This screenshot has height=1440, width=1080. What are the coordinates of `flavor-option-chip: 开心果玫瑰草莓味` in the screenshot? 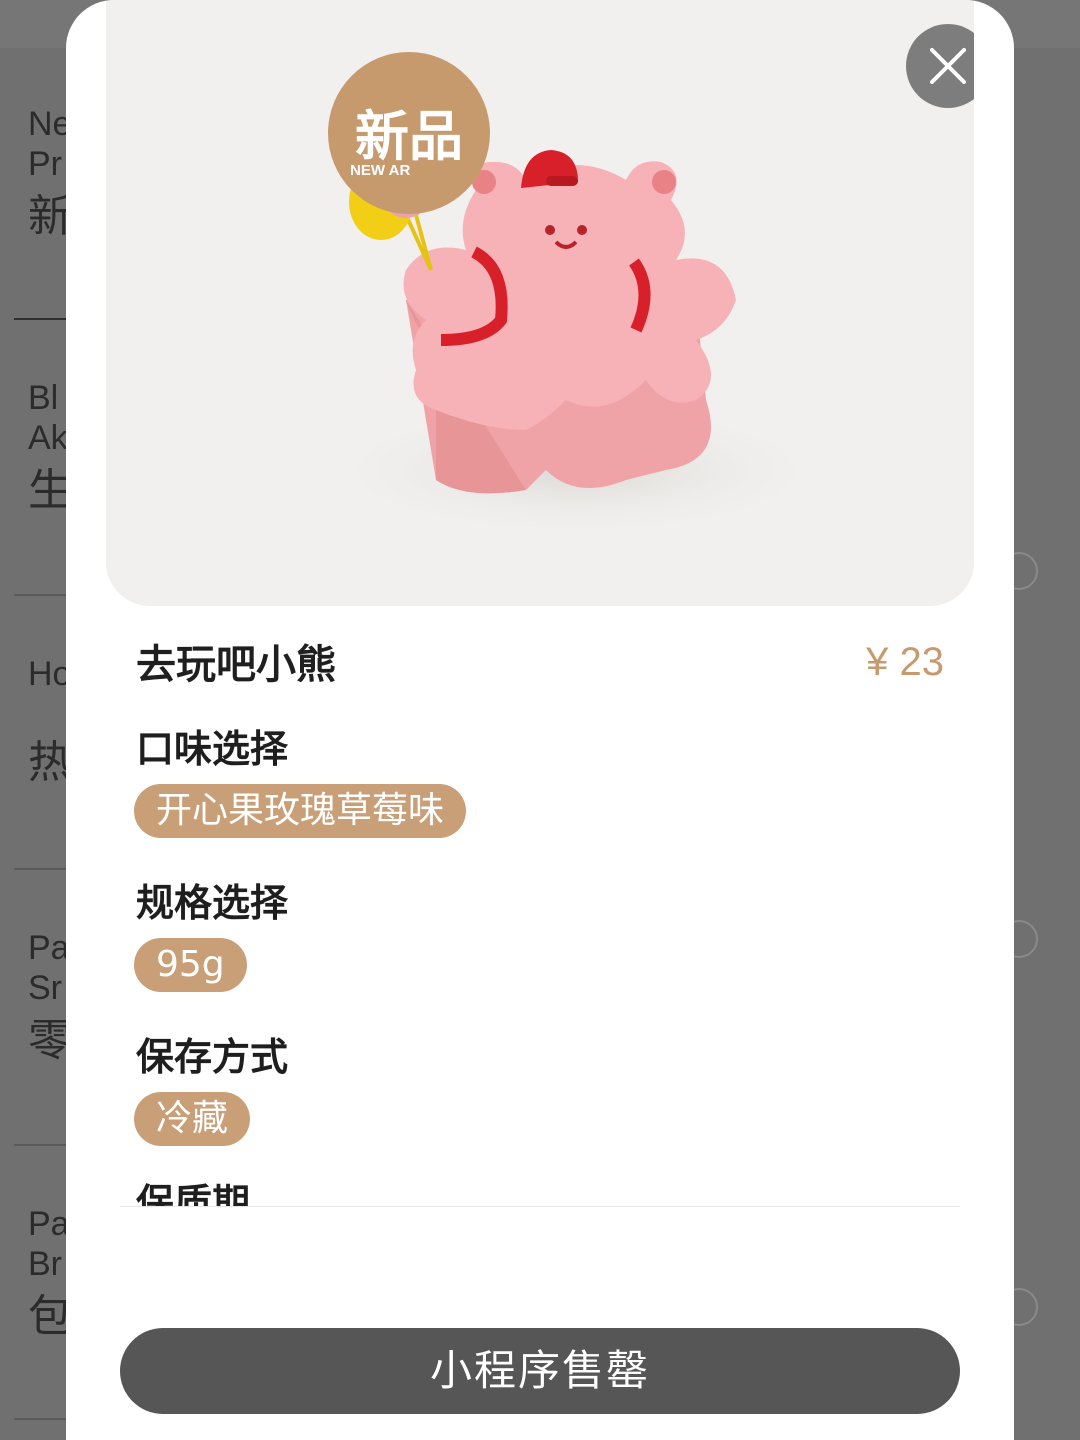 It's located at (300, 811).